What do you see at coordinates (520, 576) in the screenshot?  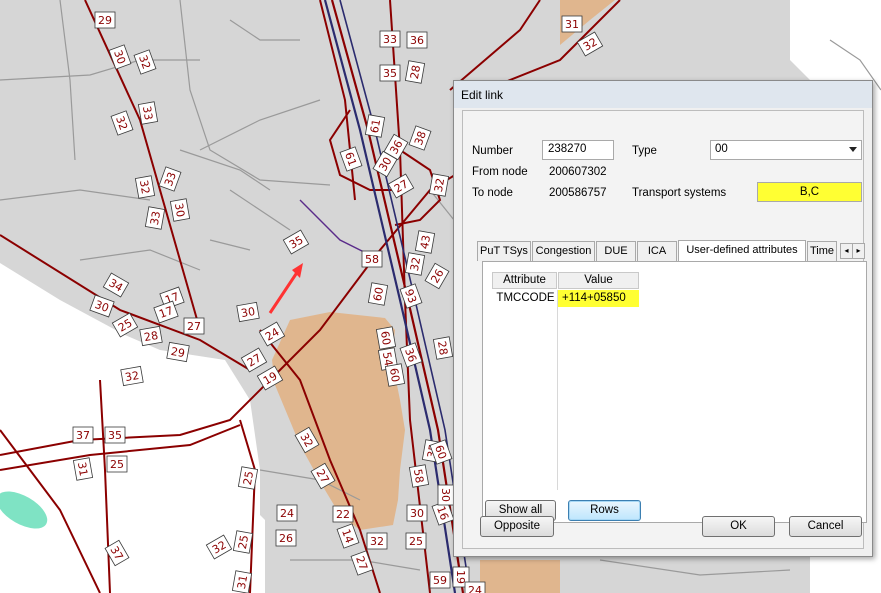 I see `sand-area-bottom` at bounding box center [520, 576].